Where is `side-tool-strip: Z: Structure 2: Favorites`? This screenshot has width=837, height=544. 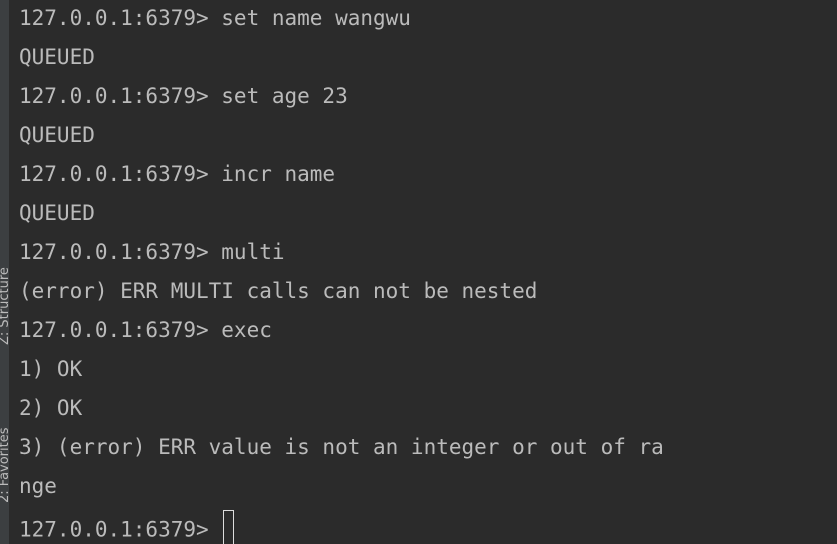 side-tool-strip: Z: Structure 2: Favorites is located at coordinates (4, 272).